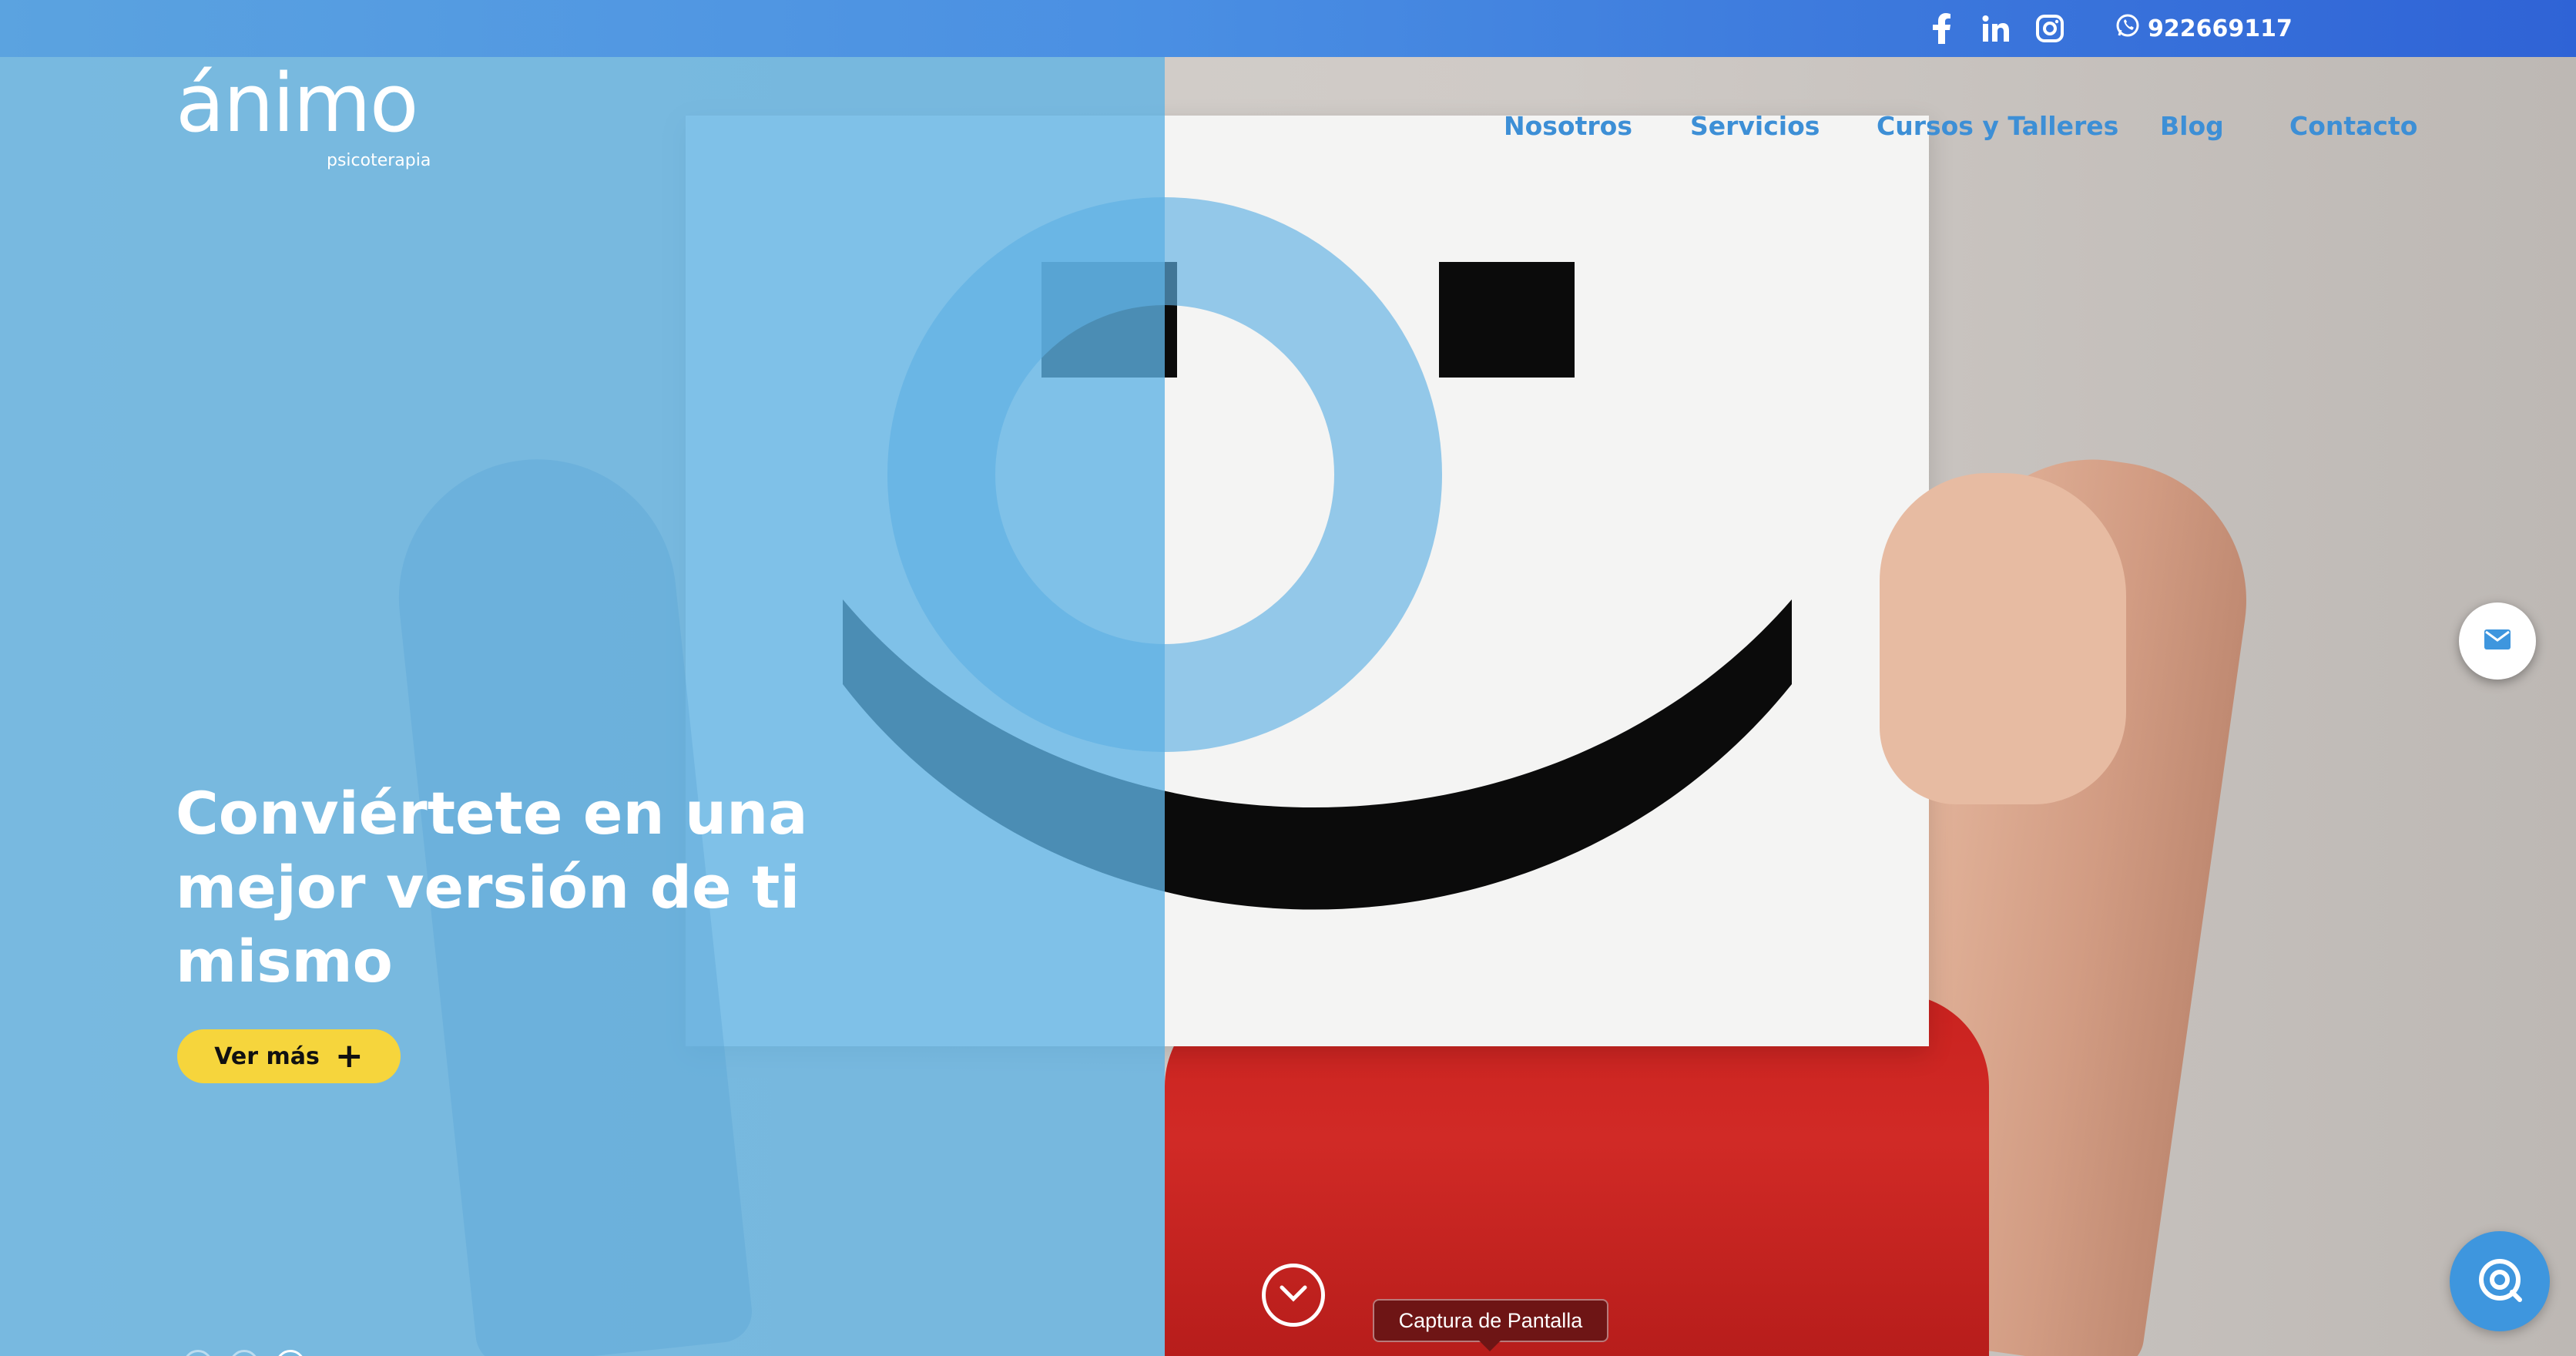 The image size is (2576, 1356). Describe the element at coordinates (492, 814) in the screenshot. I see `hero-headline-line: Conviértete en una` at that location.